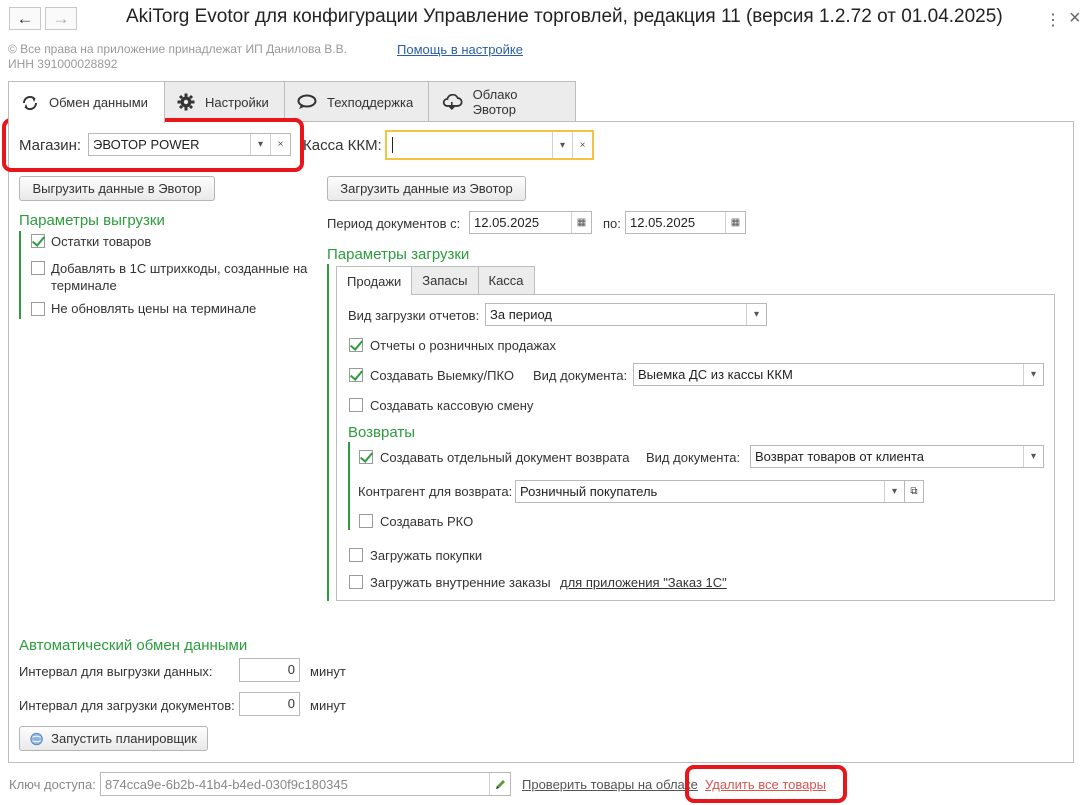 This screenshot has height=805, width=1088. Describe the element at coordinates (610, 784) in the screenshot. I see `check-products-link: Проверить товары на облаке` at that location.